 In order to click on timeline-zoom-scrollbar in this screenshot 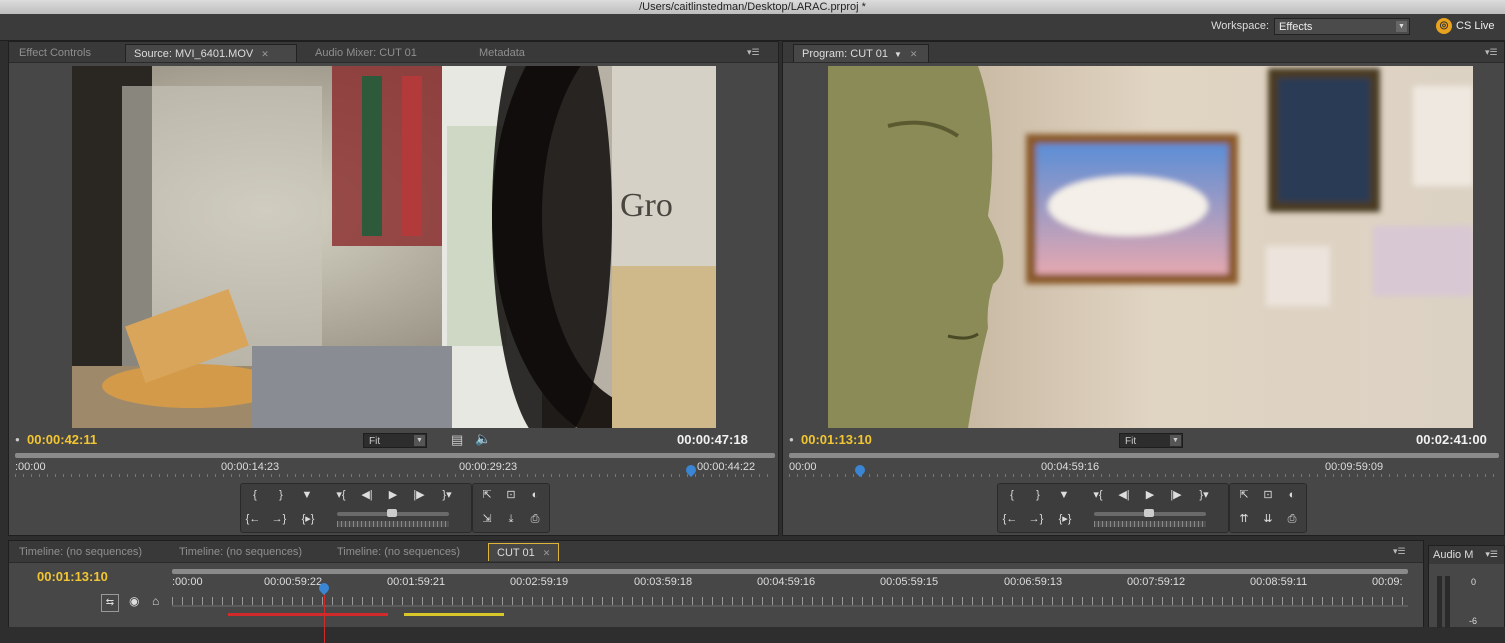, I will do `click(790, 571)`.